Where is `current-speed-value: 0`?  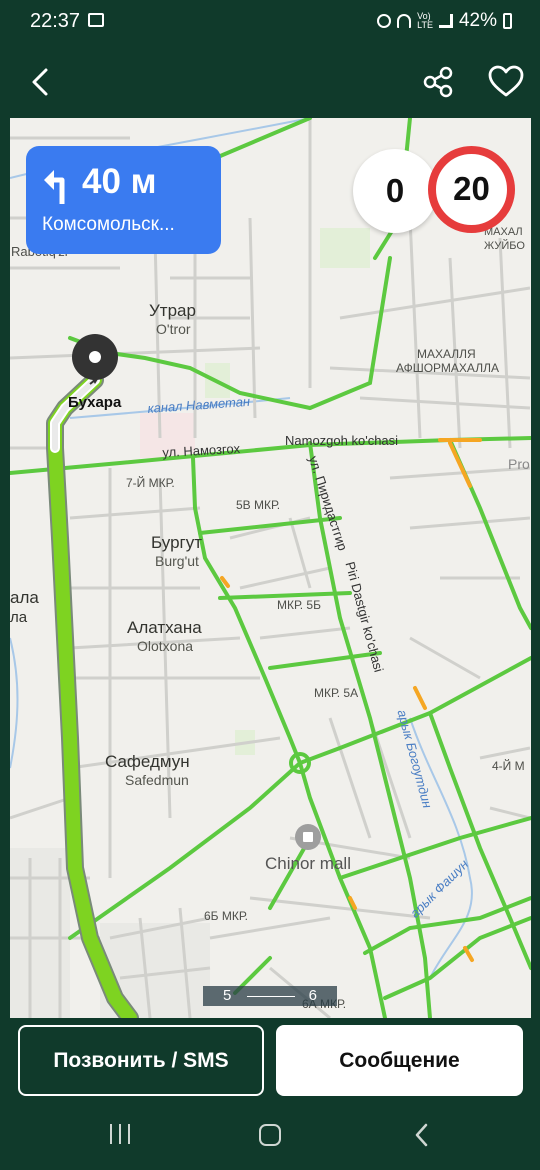
current-speed-value: 0 is located at coordinates (395, 190).